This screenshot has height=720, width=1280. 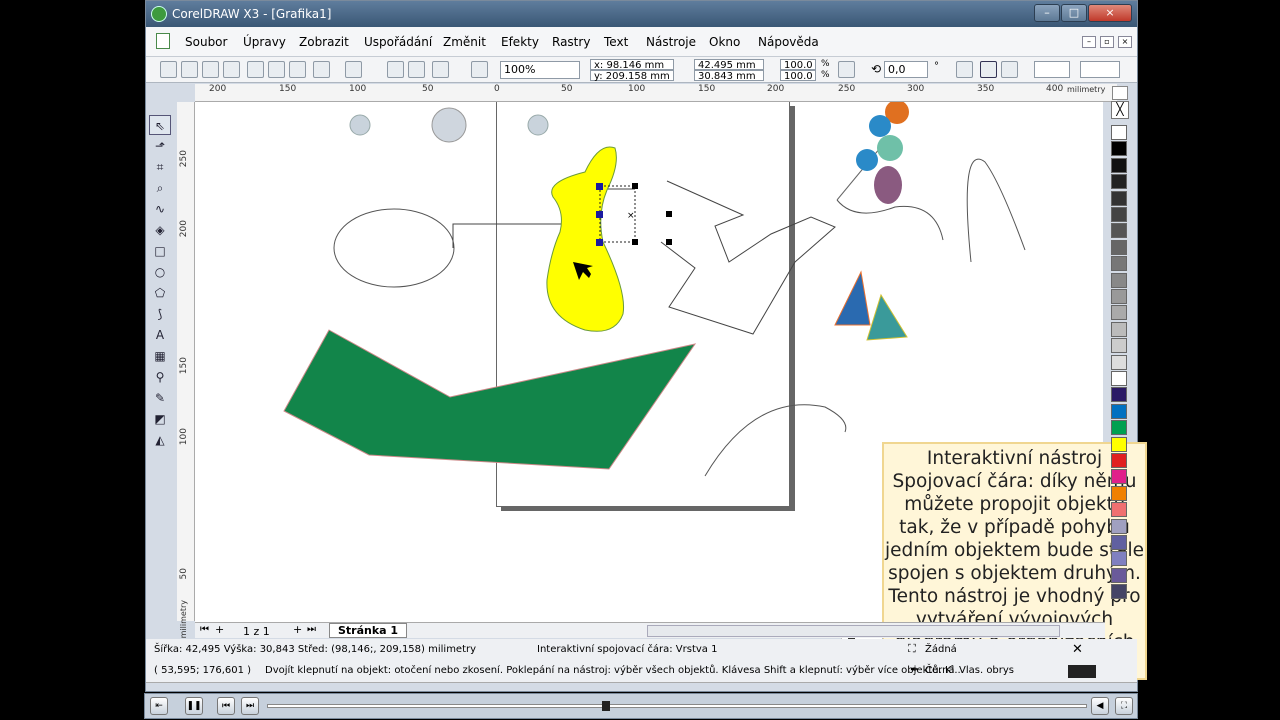 I want to click on interactive-blend-tool-icon: ▦, so click(x=160, y=356).